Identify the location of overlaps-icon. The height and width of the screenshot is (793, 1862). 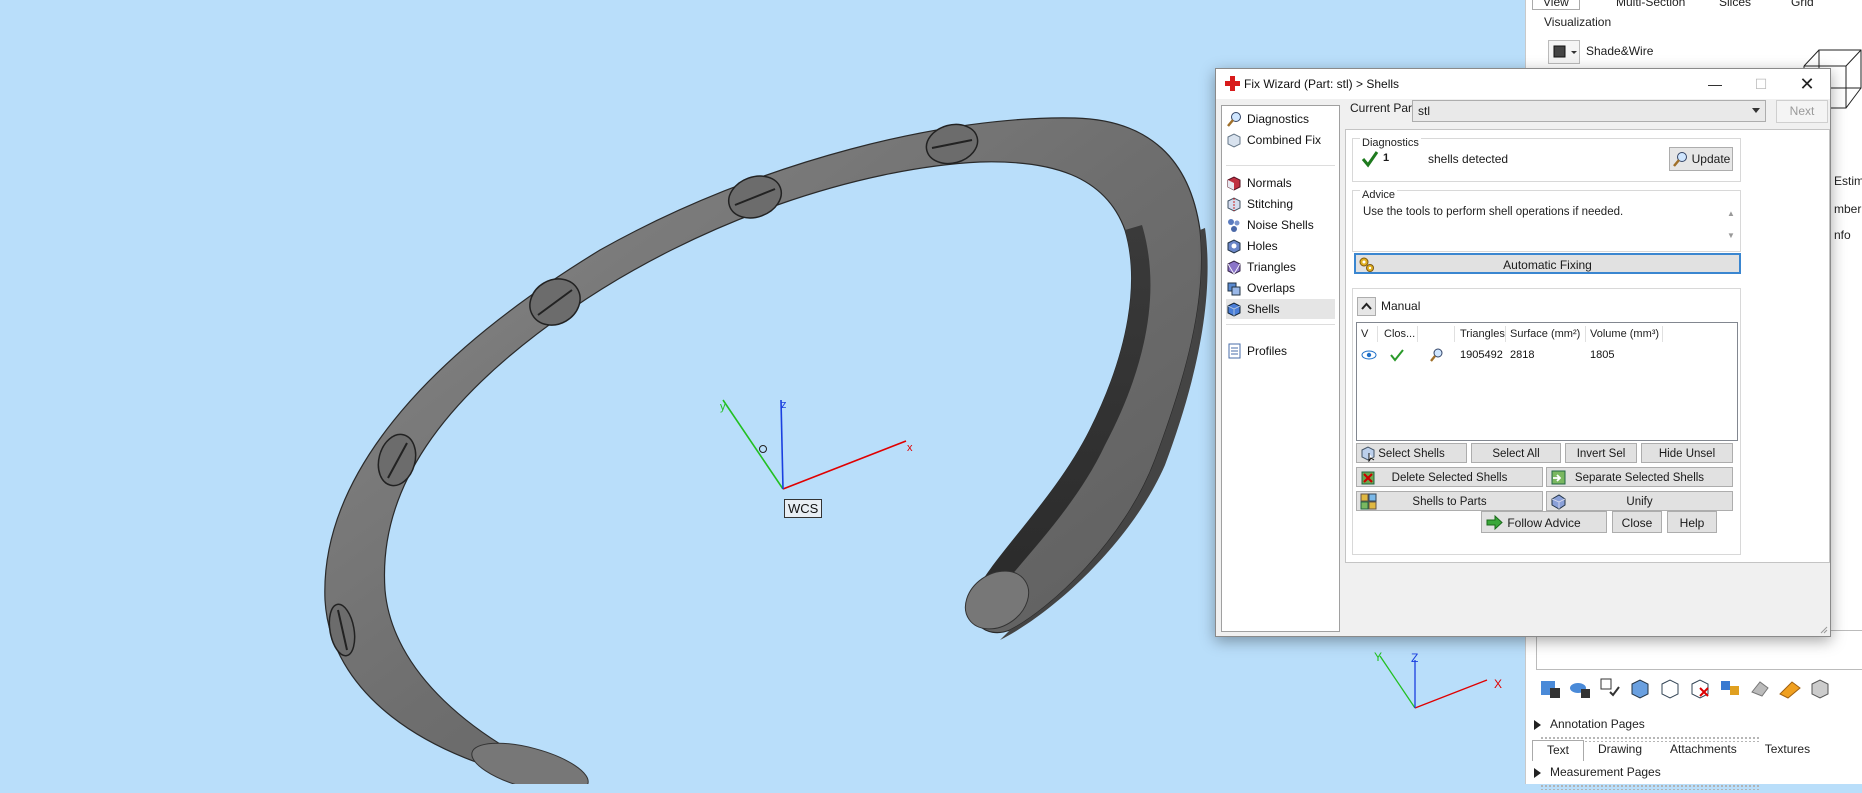
(1234, 289).